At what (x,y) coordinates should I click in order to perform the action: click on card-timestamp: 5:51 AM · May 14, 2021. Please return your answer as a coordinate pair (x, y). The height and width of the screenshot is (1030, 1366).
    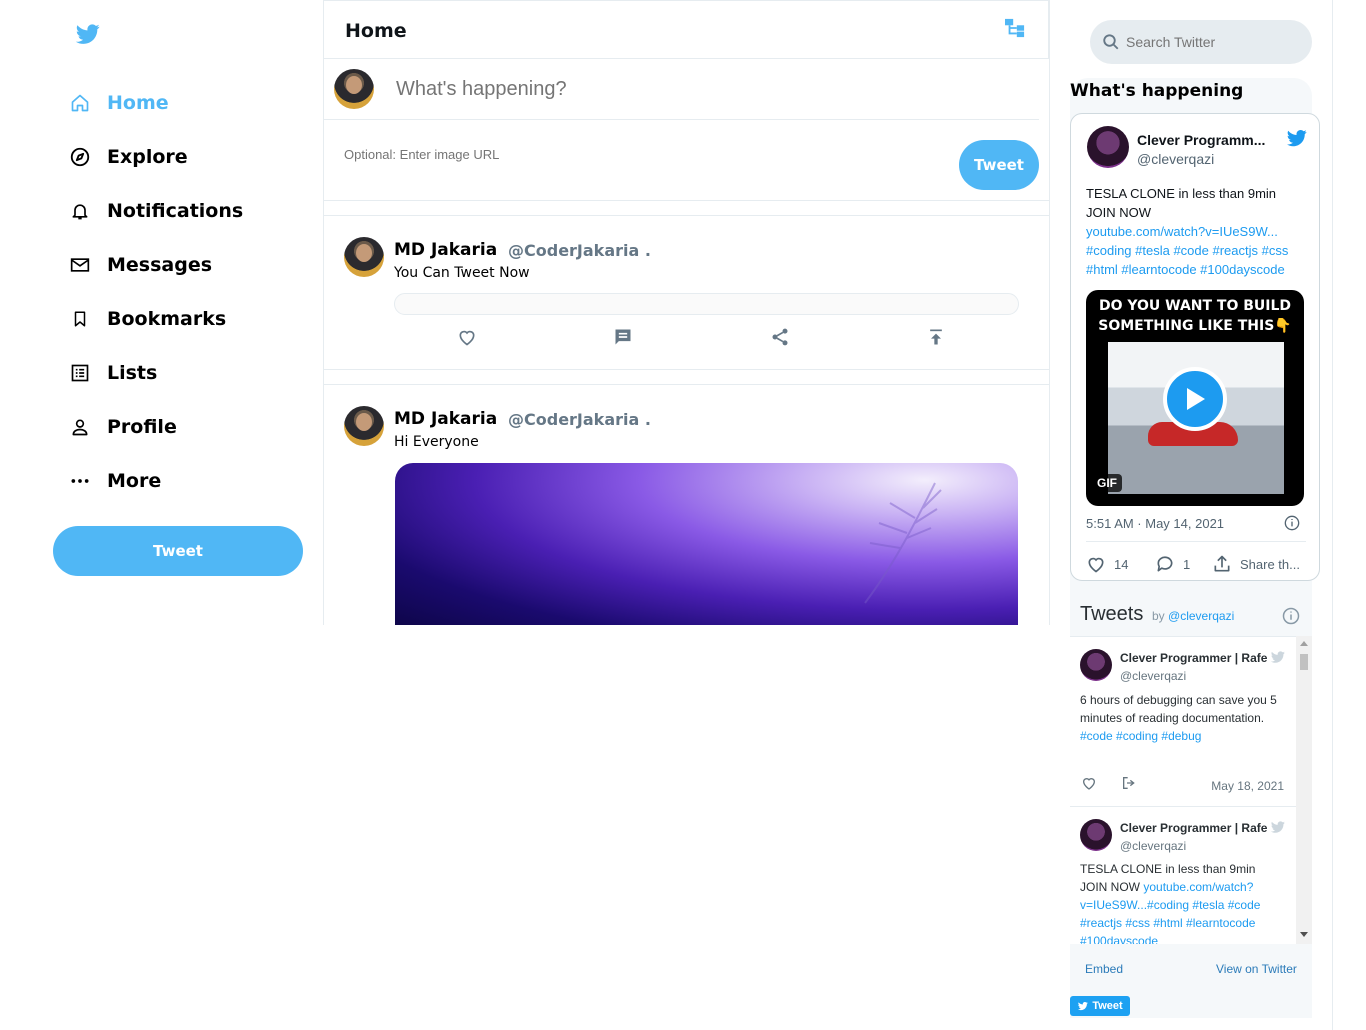
    Looking at the image, I should click on (1155, 523).